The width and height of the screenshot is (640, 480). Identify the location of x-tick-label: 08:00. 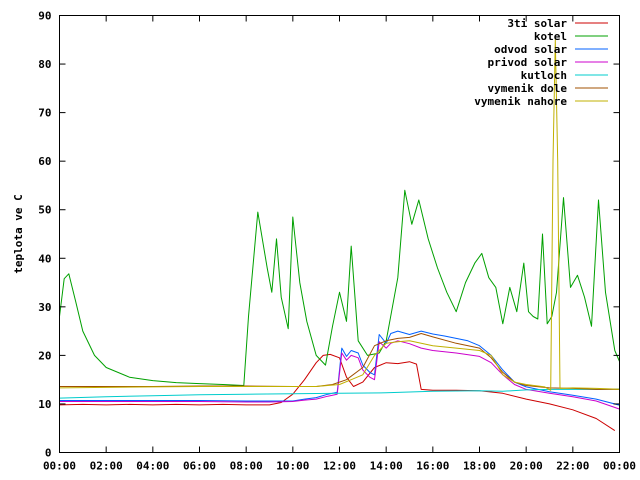
(246, 466).